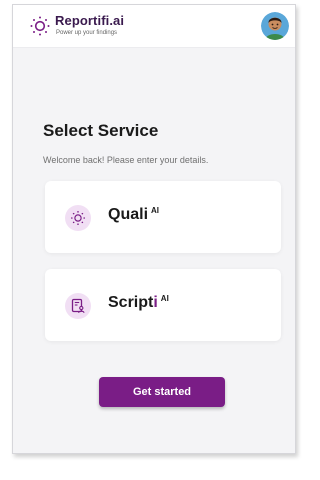 The height and width of the screenshot is (480, 320). What do you see at coordinates (90, 20) in the screenshot?
I see `brand-name: Reportifi.ai` at bounding box center [90, 20].